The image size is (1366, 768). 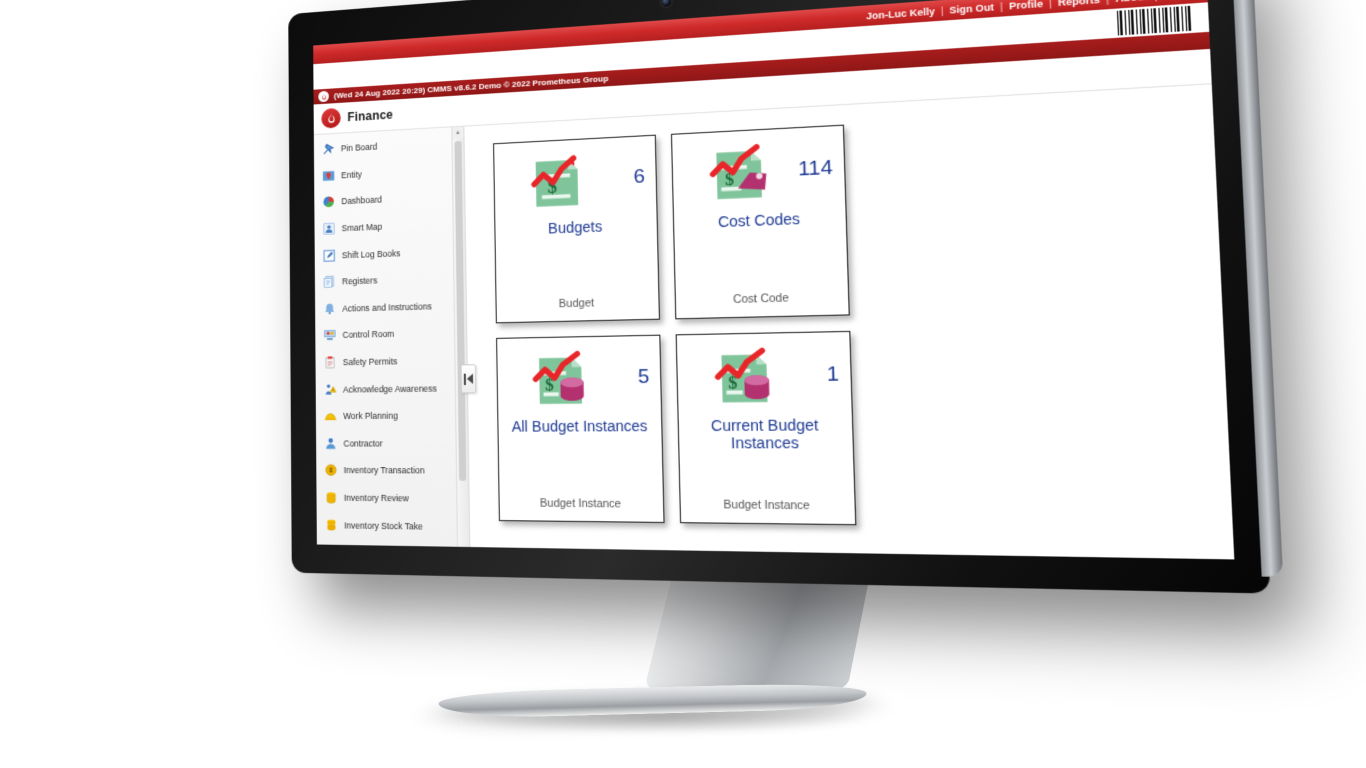 I want to click on scrollbar-thumb, so click(x=460, y=310).